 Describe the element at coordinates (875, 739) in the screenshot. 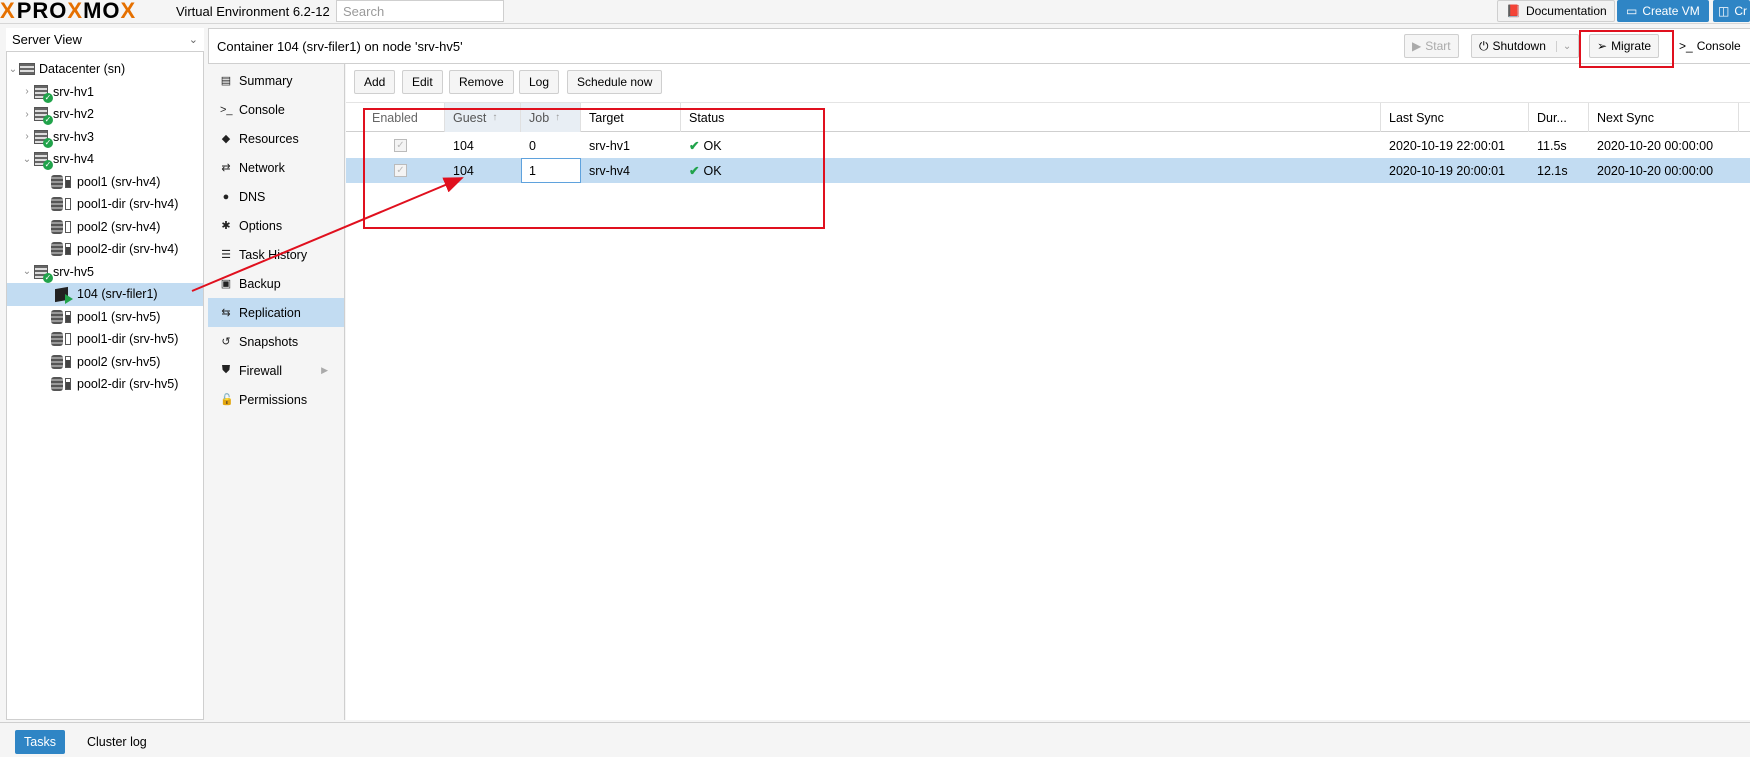

I see `bottom-bar` at that location.